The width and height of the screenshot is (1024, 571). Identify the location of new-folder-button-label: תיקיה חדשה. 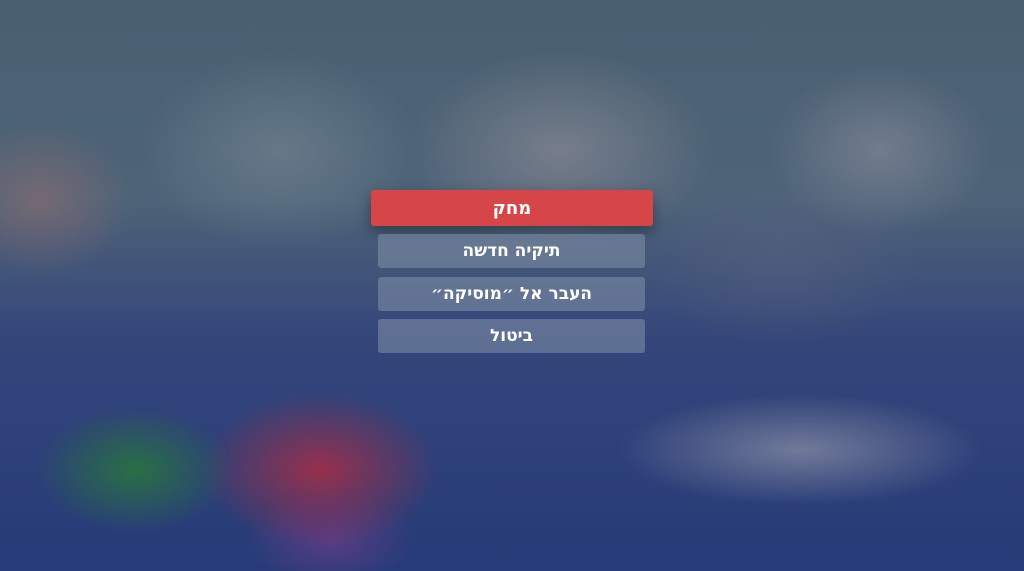
(511, 251).